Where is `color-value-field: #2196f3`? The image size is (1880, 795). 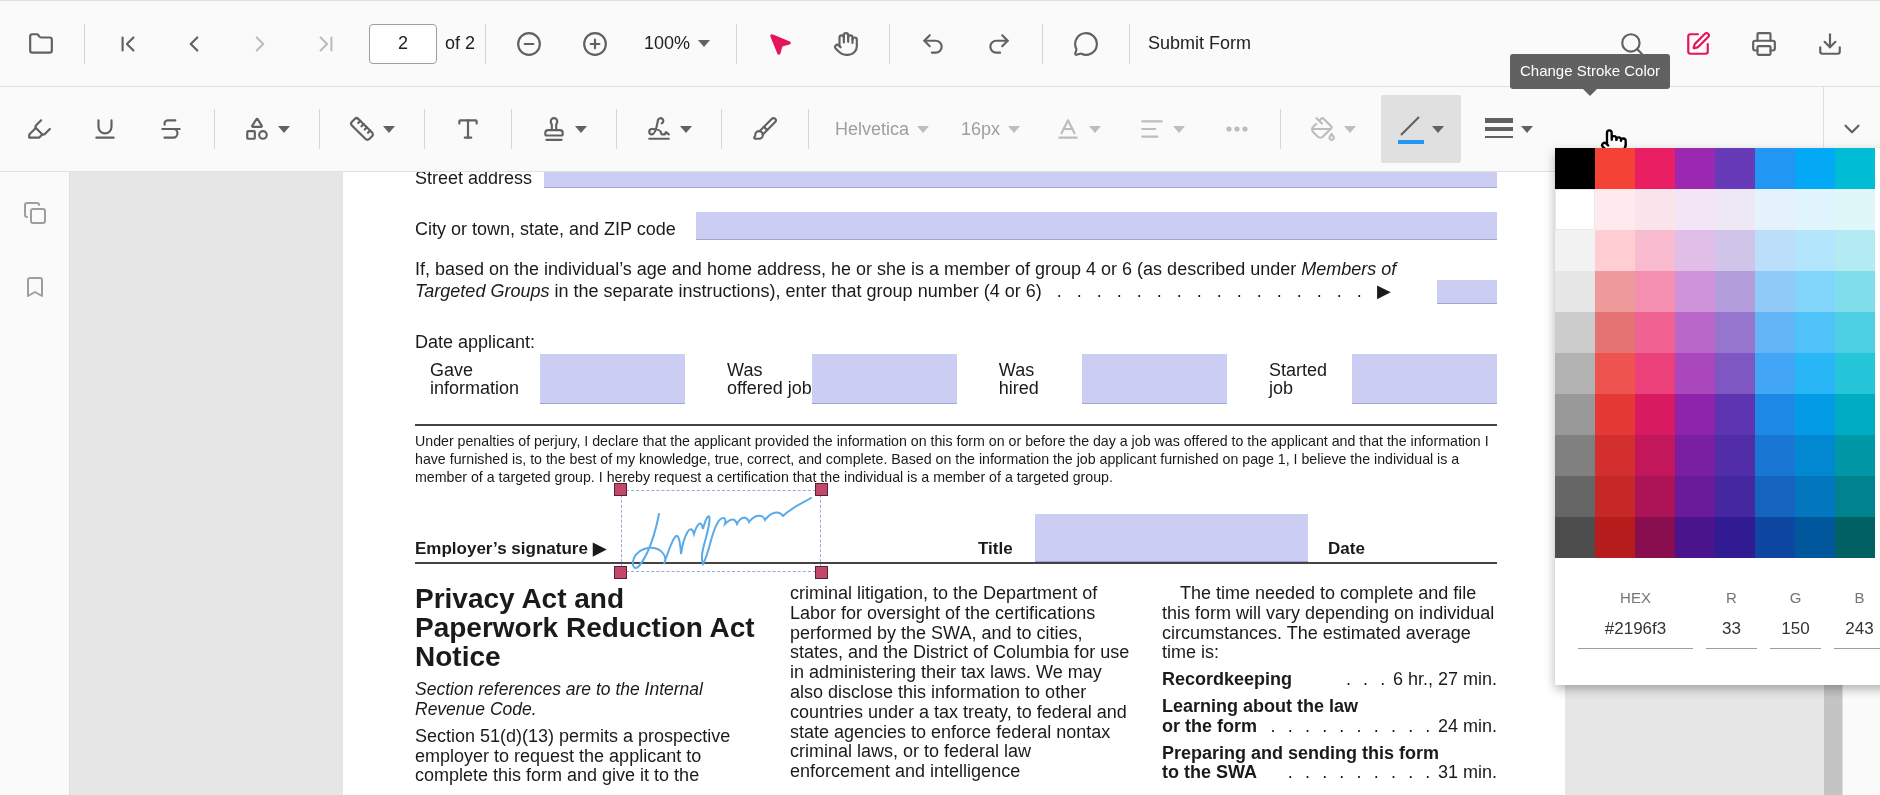
color-value-field: #2196f3 is located at coordinates (1635, 632).